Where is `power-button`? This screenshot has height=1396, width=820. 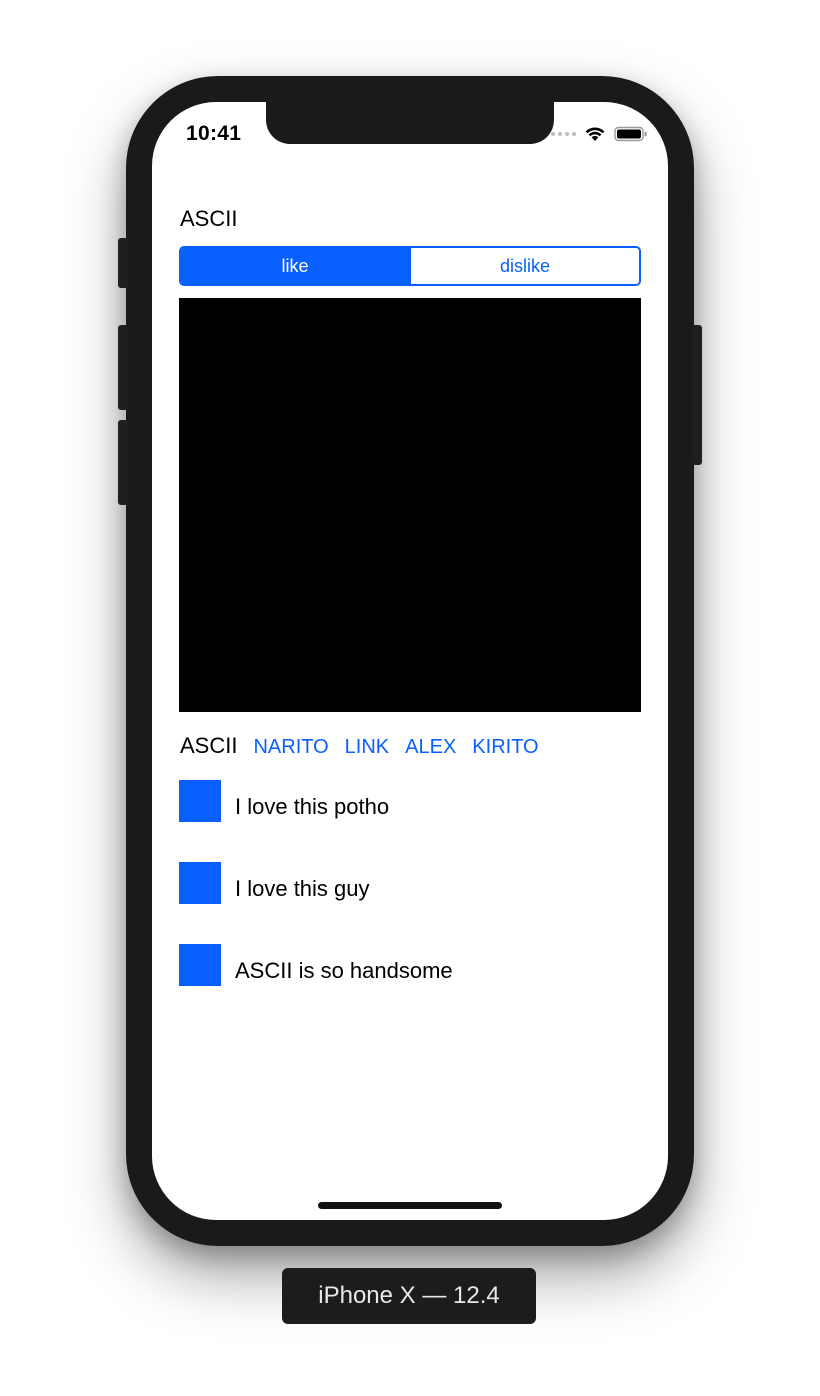 power-button is located at coordinates (697, 395).